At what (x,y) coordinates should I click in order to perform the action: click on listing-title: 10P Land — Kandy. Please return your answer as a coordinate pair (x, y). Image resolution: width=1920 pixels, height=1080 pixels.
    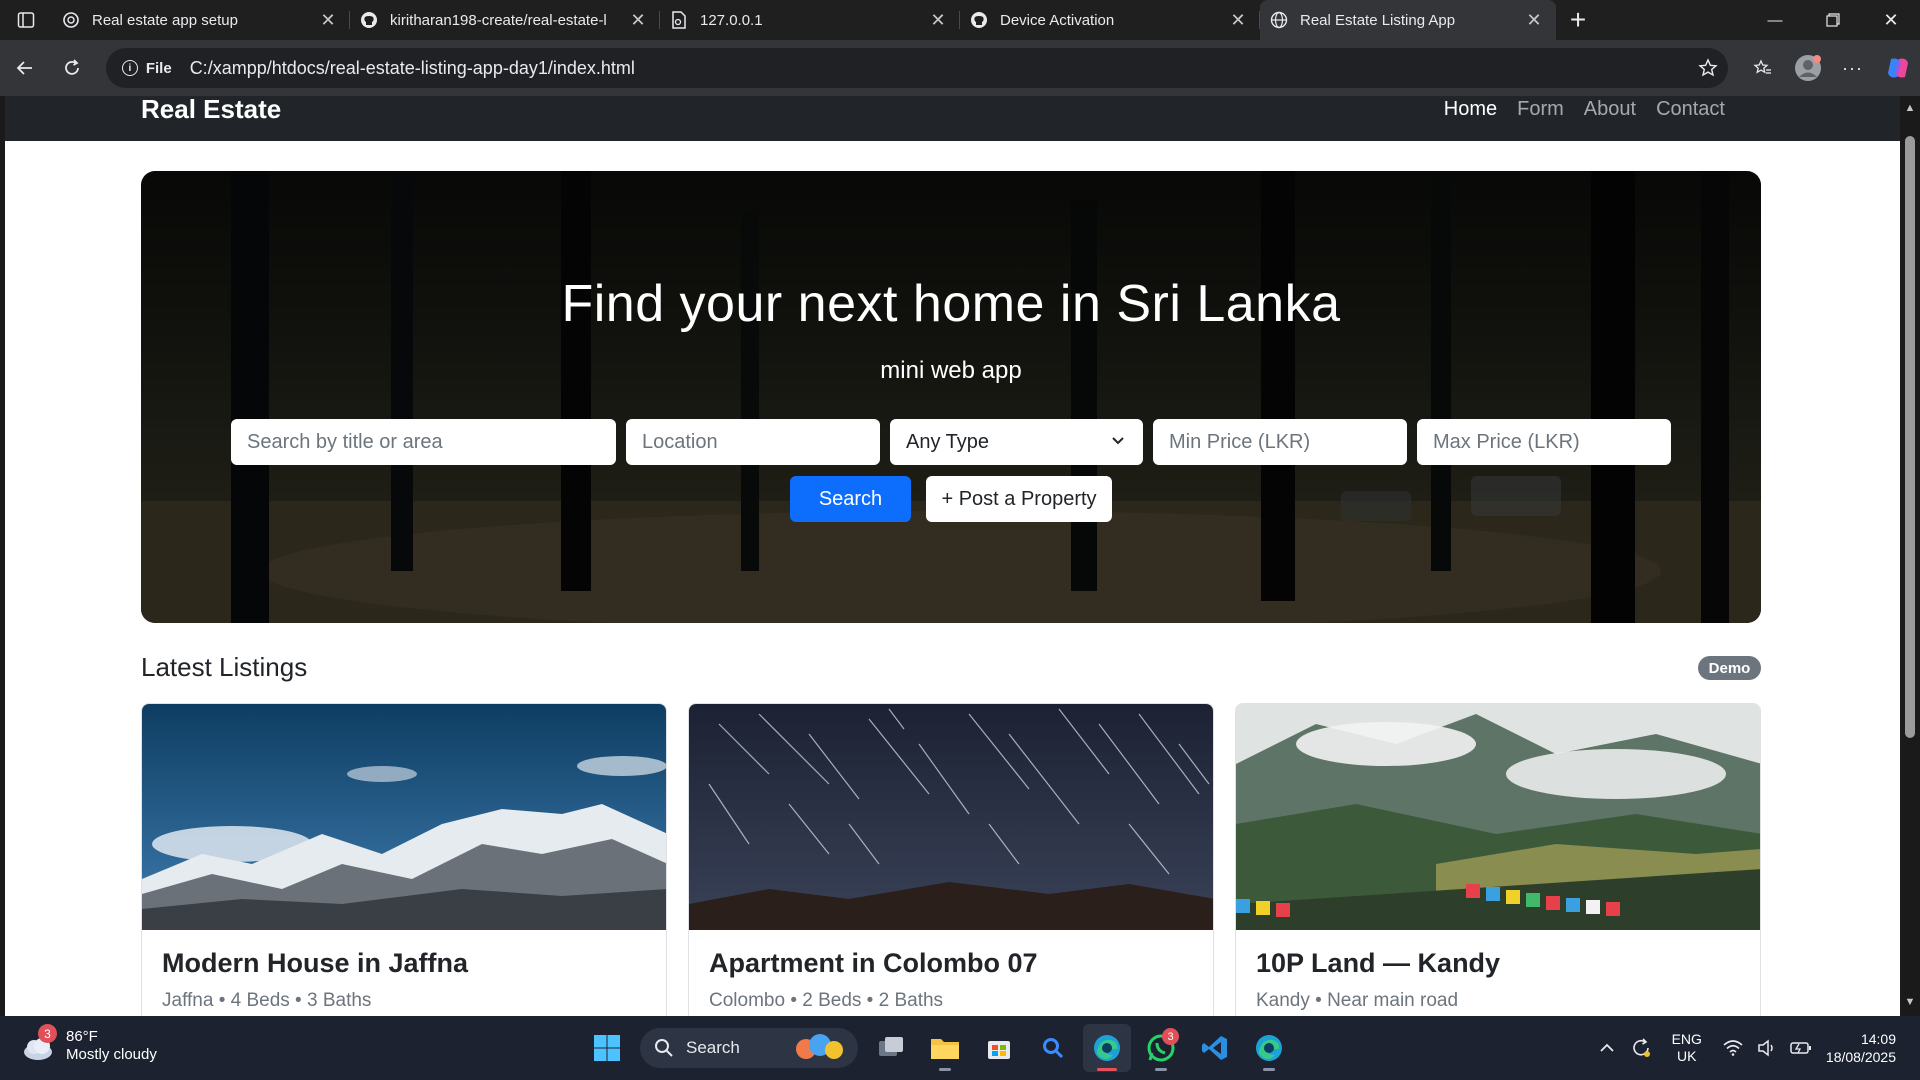
    Looking at the image, I should click on (1378, 963).